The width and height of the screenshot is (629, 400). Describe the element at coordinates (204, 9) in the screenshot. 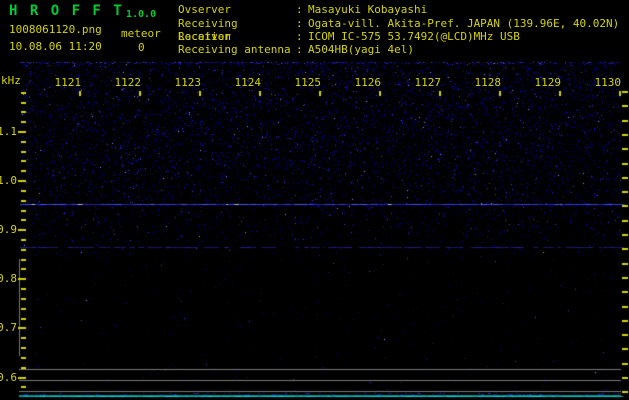

I see `info-label: Ovserver` at that location.